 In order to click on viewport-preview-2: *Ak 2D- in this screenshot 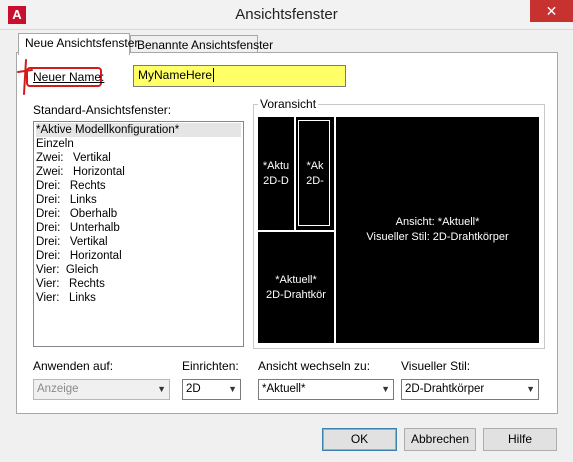, I will do `click(315, 173)`.